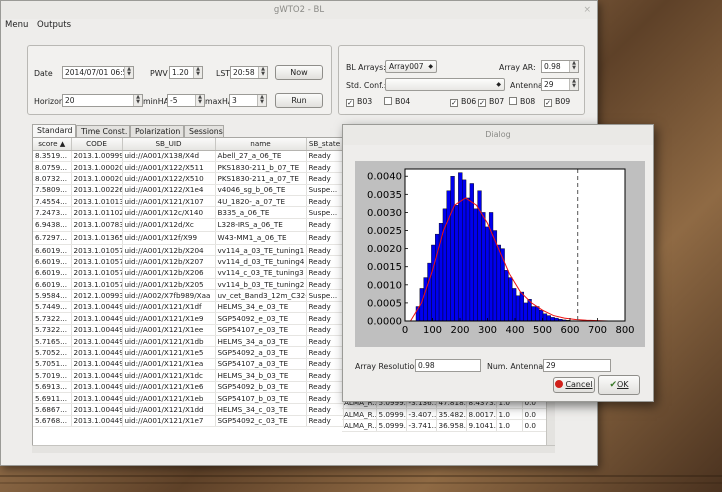 The width and height of the screenshot is (722, 492). I want to click on band-checkbox-b03: ✓ B03, so click(359, 102).